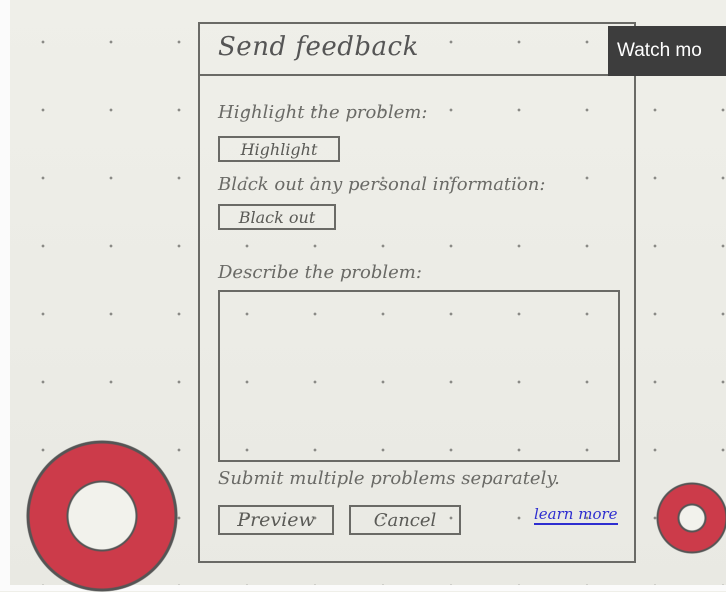 Image resolution: width=726 pixels, height=592 pixels. I want to click on highlight-button: Highlight, so click(279, 149).